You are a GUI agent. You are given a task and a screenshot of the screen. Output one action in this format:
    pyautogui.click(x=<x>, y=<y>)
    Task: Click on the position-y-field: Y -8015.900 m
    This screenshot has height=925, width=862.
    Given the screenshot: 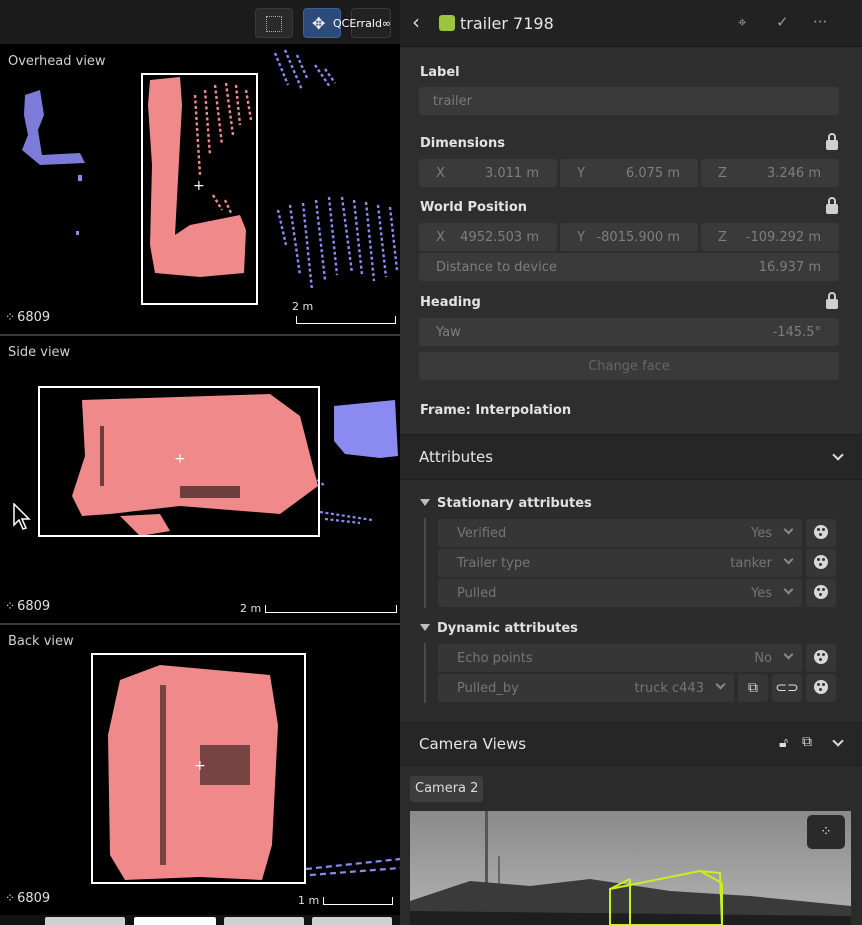 What is the action you would take?
    pyautogui.click(x=629, y=237)
    